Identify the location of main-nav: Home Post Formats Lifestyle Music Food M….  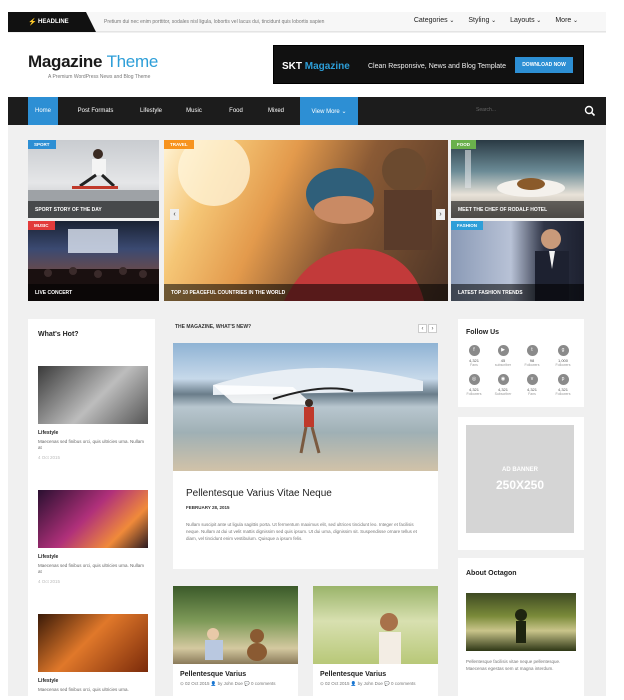
(307, 111).